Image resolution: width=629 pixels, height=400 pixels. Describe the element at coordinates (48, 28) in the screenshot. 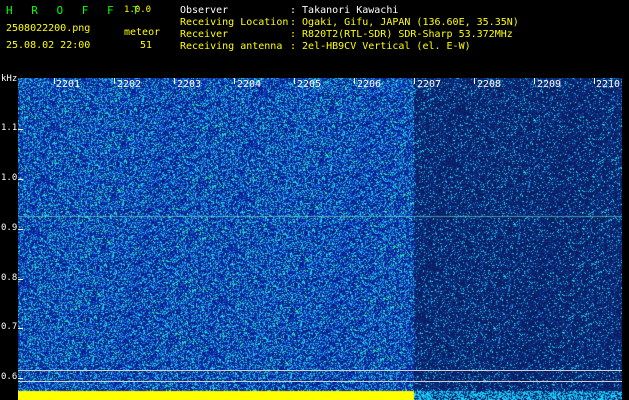

I see `file-name: 2508022200.png` at that location.